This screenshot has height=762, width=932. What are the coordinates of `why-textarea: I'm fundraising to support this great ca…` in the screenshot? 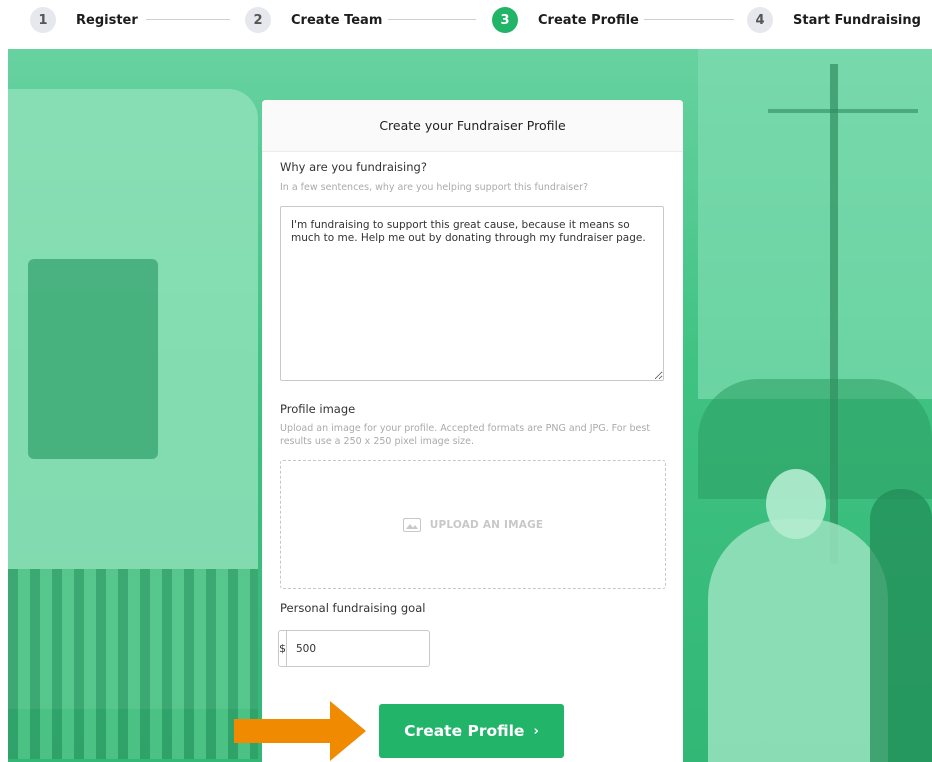 It's located at (472, 293).